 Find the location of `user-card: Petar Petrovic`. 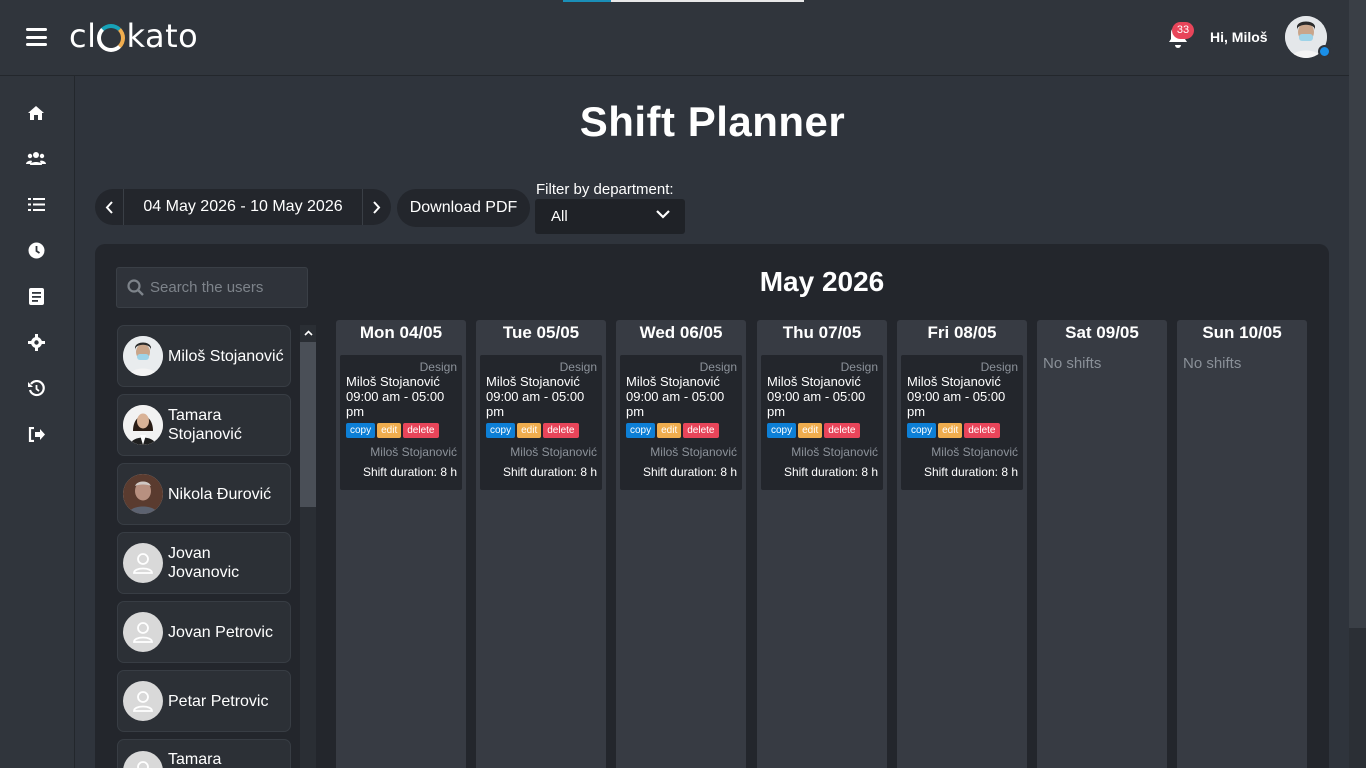

user-card: Petar Petrovic is located at coordinates (204, 701).